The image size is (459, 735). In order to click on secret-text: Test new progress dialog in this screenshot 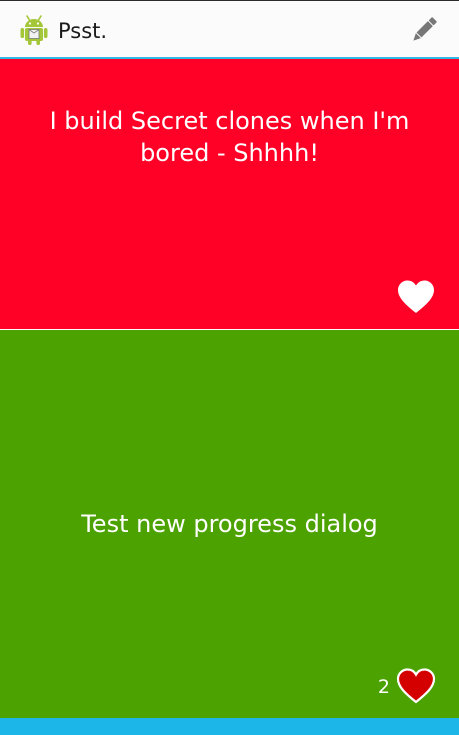, I will do `click(229, 524)`.